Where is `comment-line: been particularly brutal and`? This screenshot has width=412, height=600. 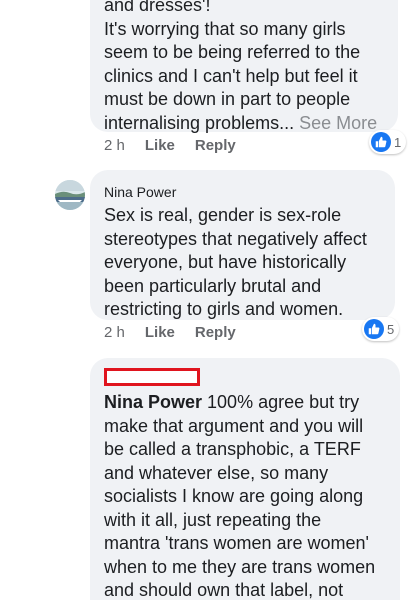
comment-line: been particularly brutal and is located at coordinates (213, 285).